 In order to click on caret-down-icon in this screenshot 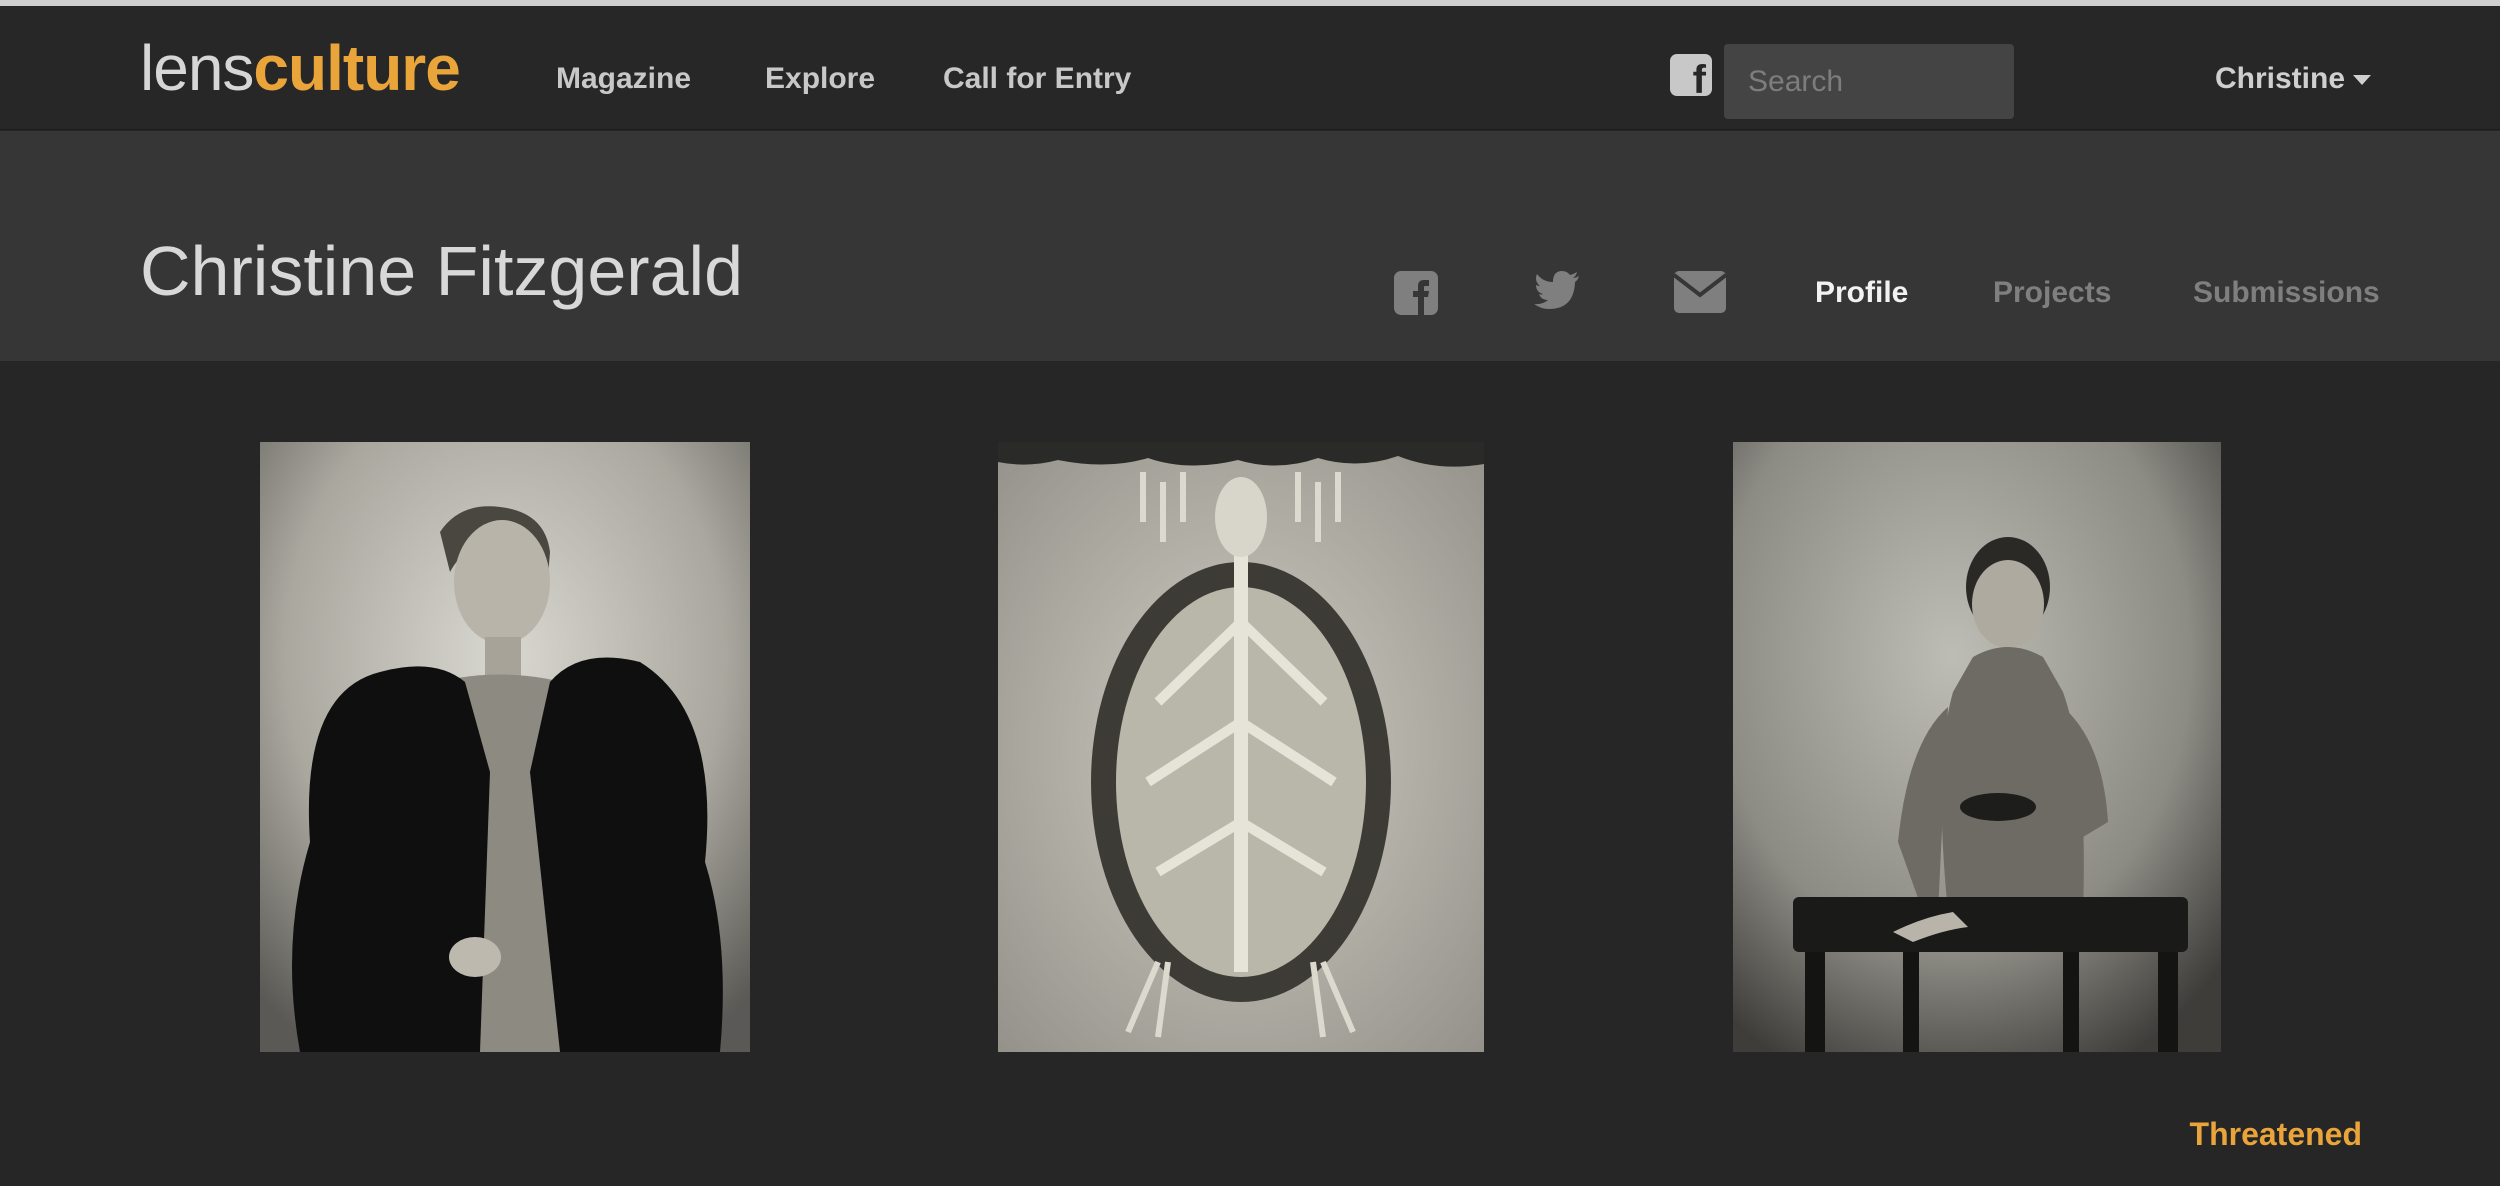, I will do `click(2362, 80)`.